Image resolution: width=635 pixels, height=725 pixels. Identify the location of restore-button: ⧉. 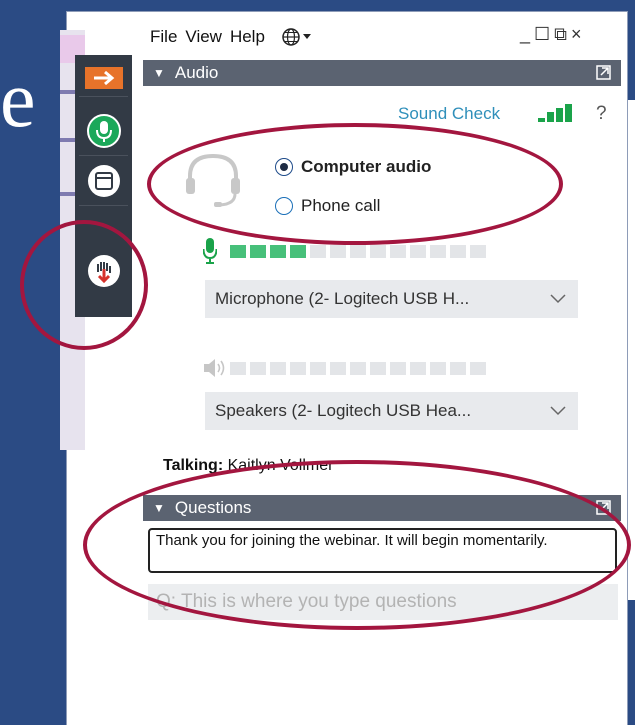
(560, 34).